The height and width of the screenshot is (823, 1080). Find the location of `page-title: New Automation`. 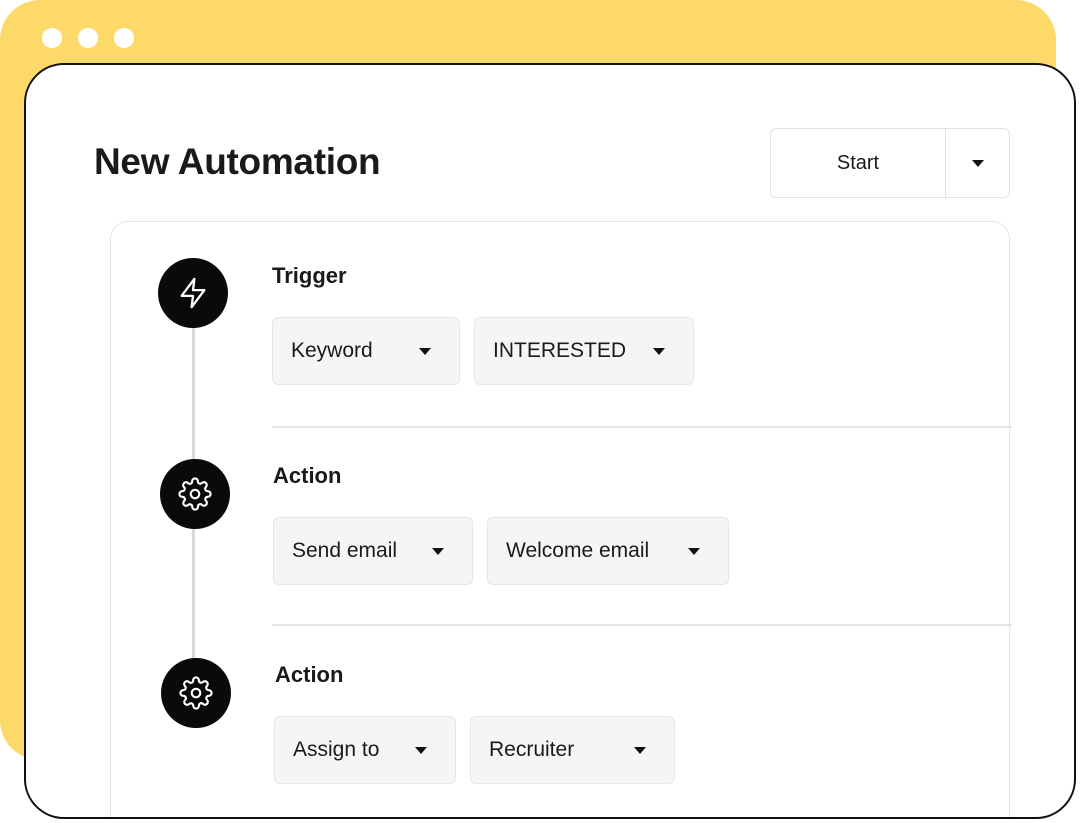

page-title: New Automation is located at coordinates (237, 161).